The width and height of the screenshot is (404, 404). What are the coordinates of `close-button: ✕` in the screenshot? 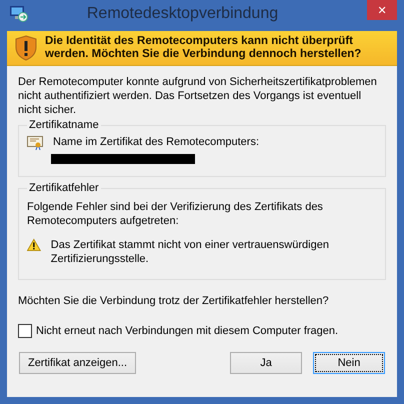 It's located at (382, 10).